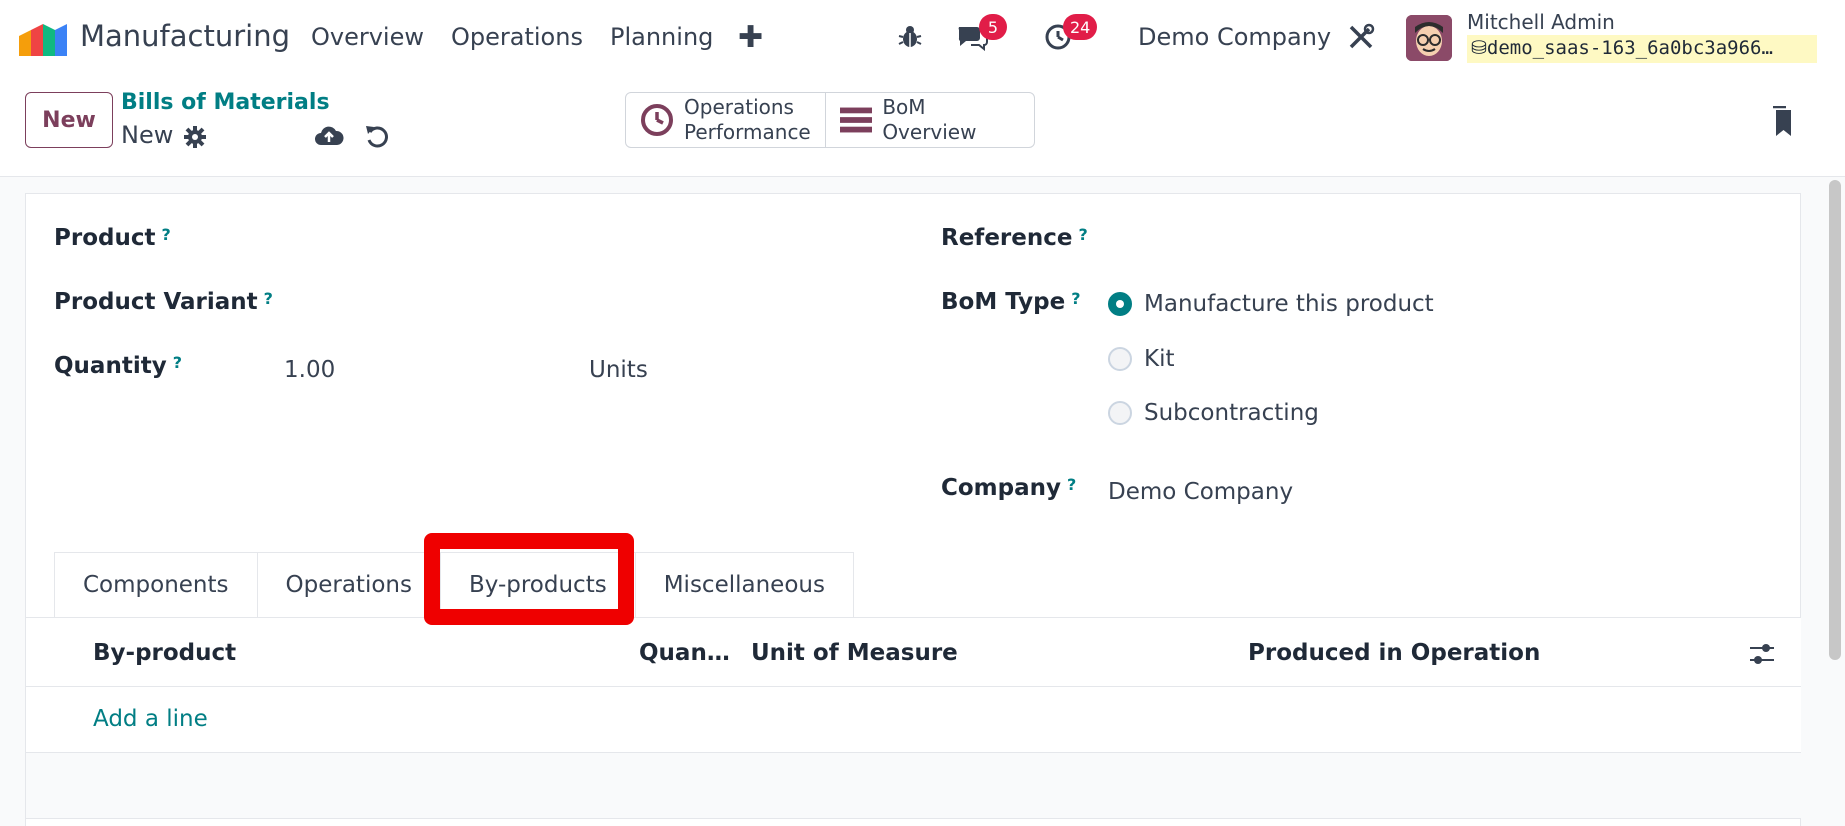  Describe the element at coordinates (1429, 38) in the screenshot. I see `avatar` at that location.